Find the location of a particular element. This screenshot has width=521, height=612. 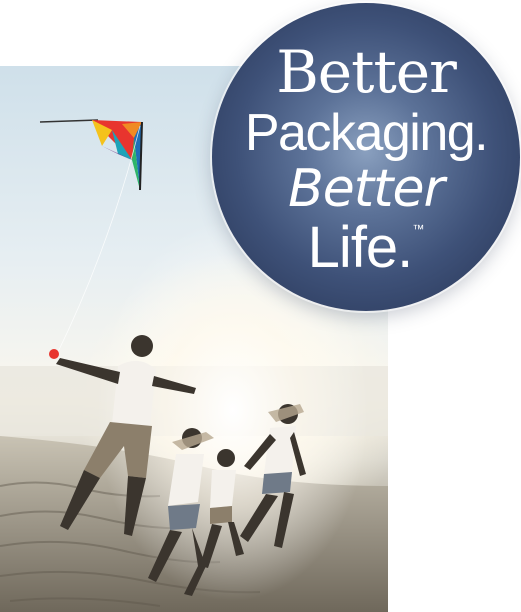

logo-line-better-script: Better is located at coordinates (366, 189).